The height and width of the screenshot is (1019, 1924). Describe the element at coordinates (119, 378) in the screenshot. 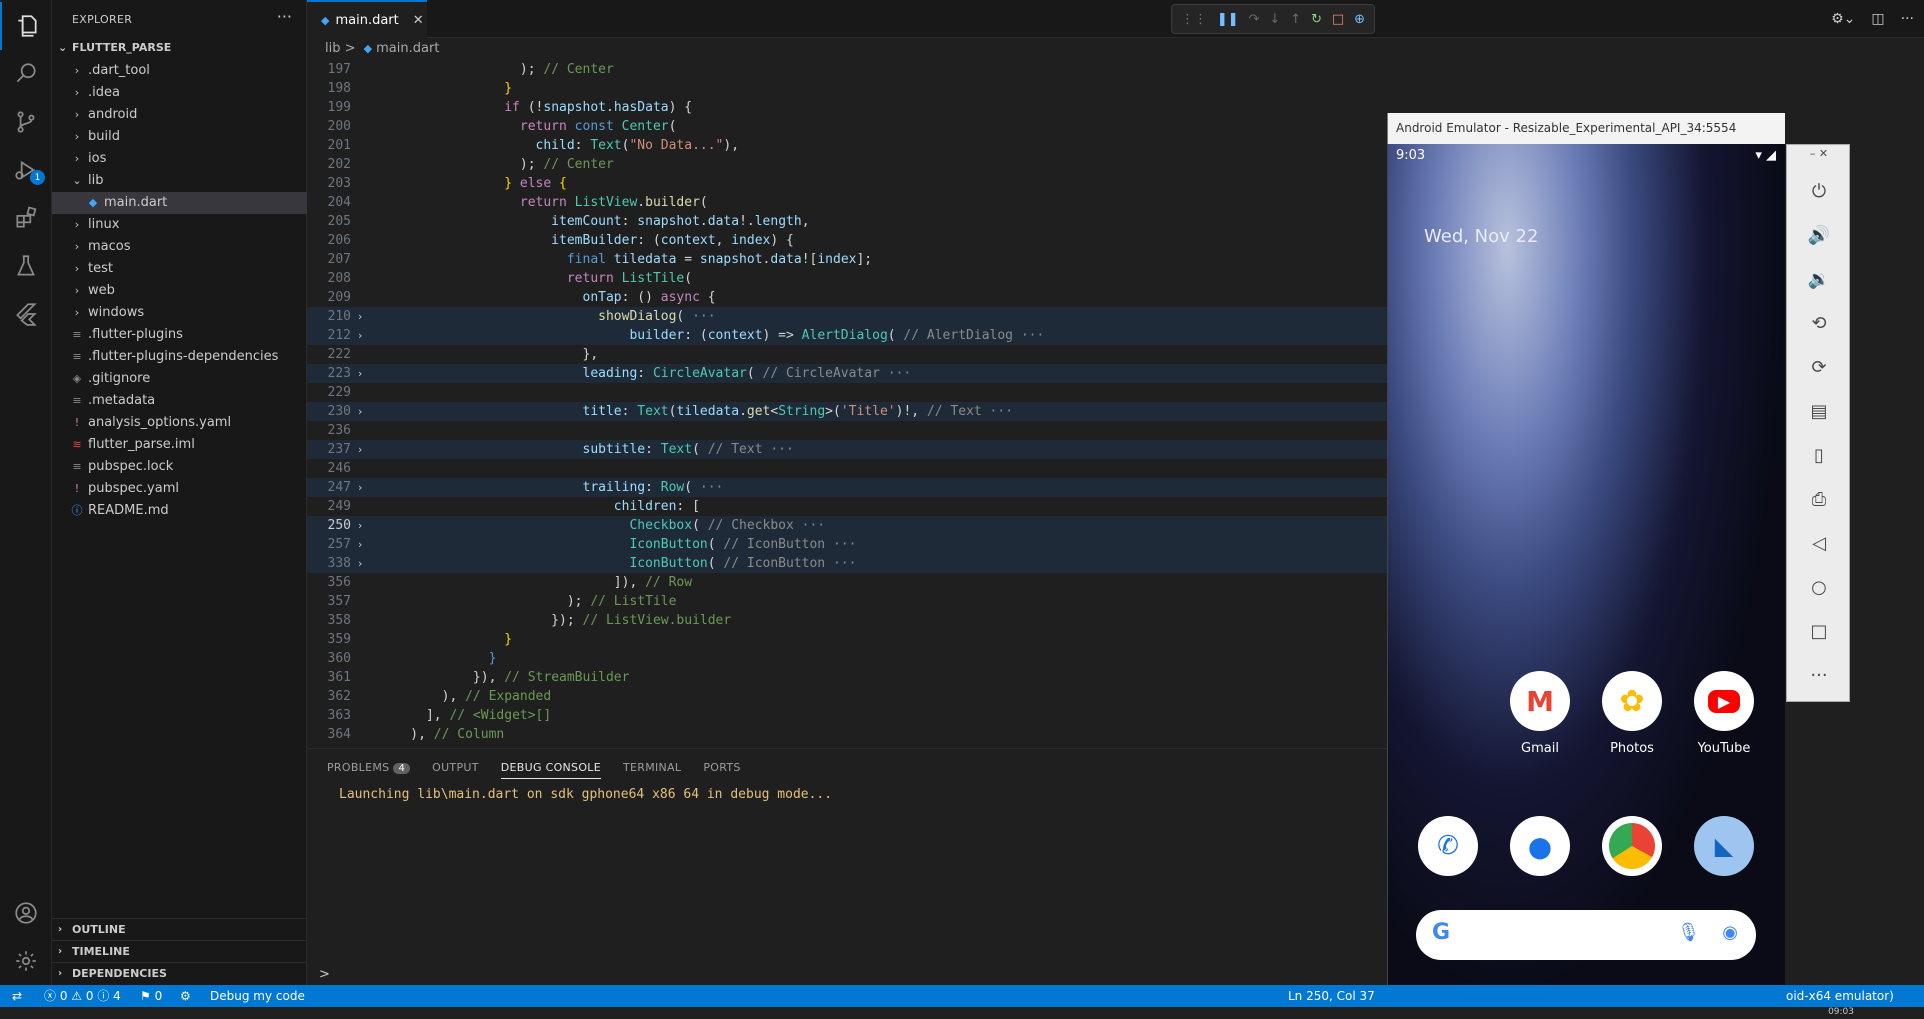

I see `tree-item-label: .gitignore` at that location.